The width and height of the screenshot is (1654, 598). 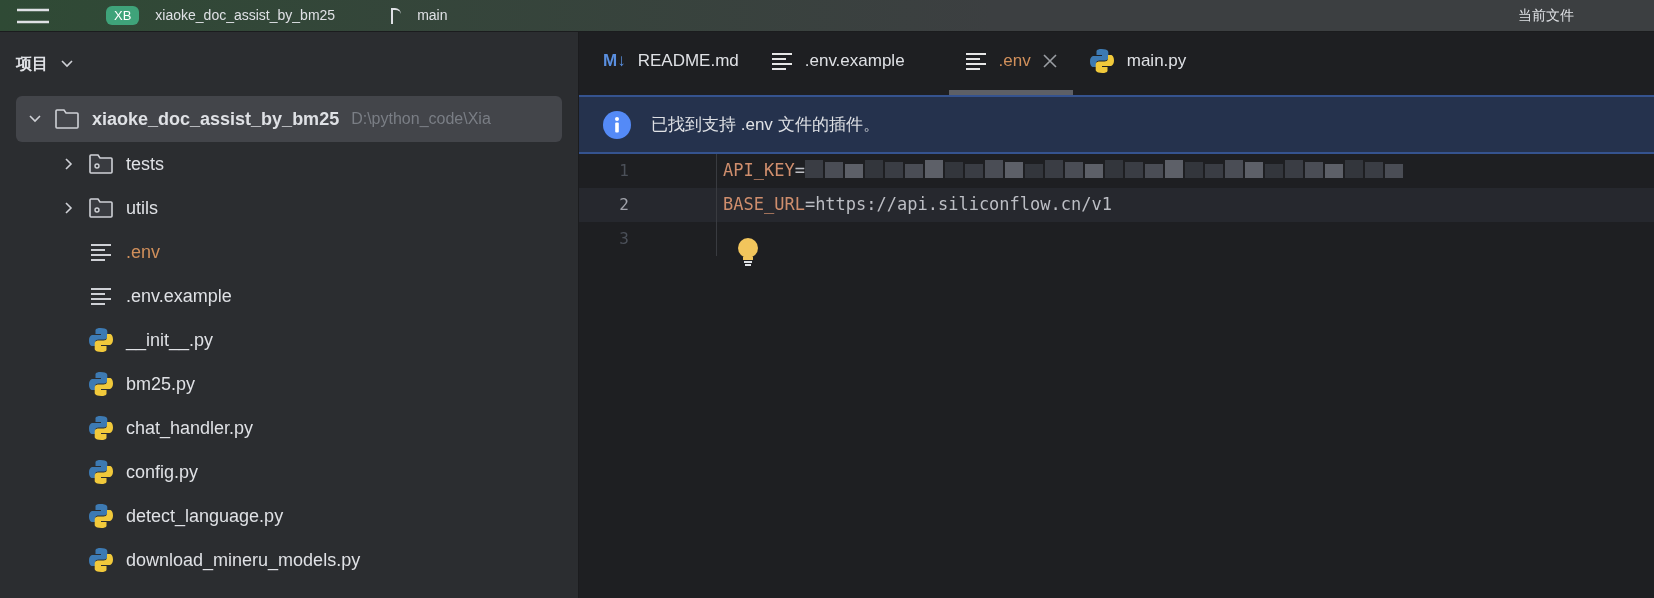 What do you see at coordinates (190, 428) in the screenshot?
I see `tree-item-label: chat_handler.py` at bounding box center [190, 428].